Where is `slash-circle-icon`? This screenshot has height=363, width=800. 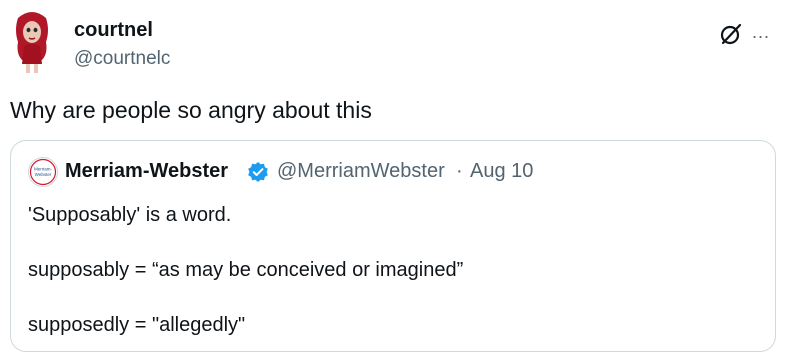
slash-circle-icon is located at coordinates (731, 34).